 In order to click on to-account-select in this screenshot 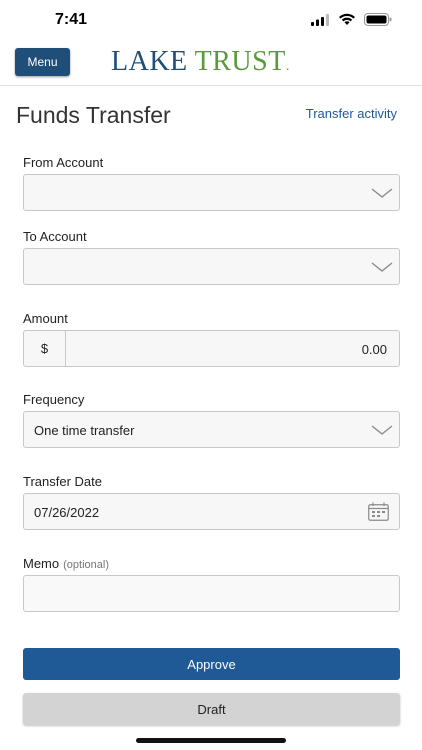, I will do `click(211, 266)`.